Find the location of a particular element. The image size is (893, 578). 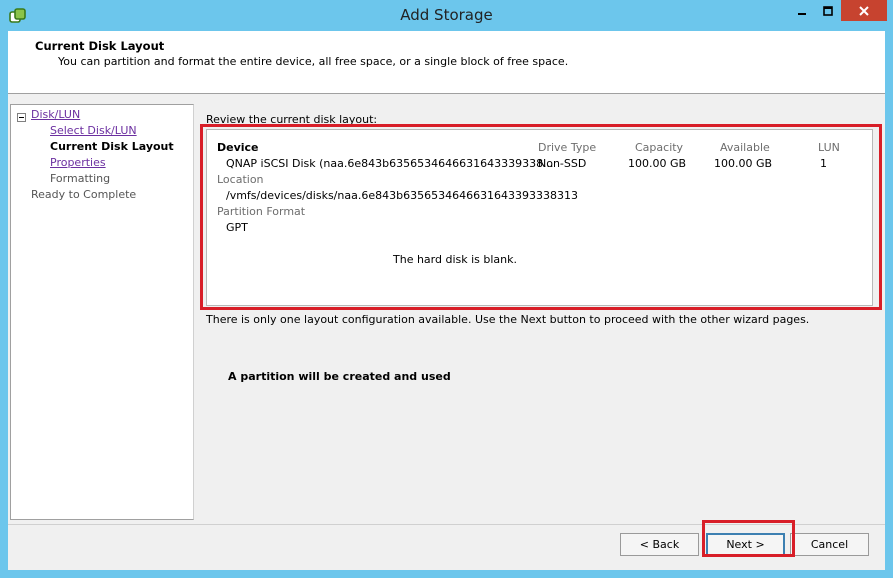

back-button: < Back is located at coordinates (659, 544).